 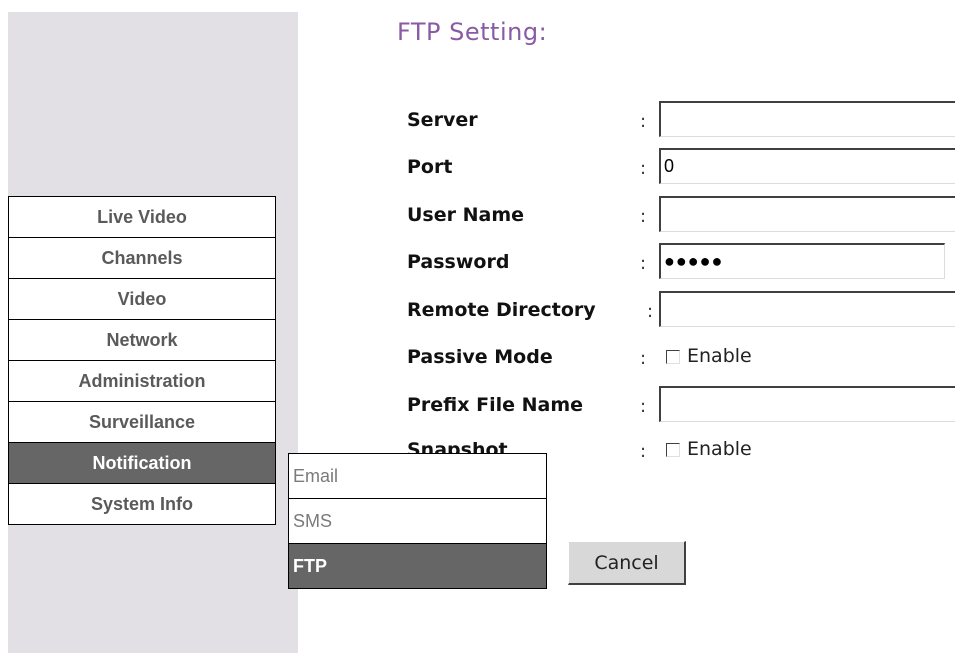 What do you see at coordinates (807, 214) in the screenshot?
I see `username-input` at bounding box center [807, 214].